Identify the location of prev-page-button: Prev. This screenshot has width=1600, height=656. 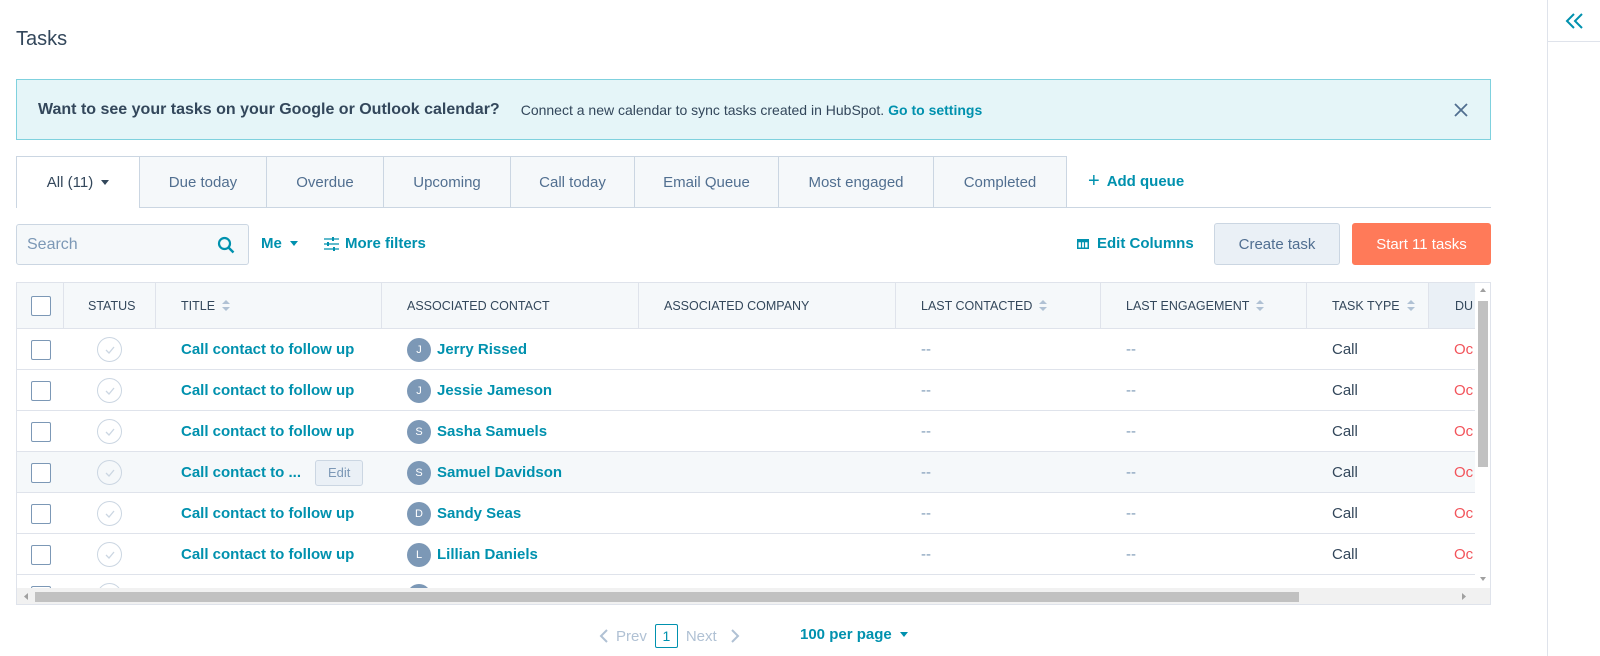
(622, 636).